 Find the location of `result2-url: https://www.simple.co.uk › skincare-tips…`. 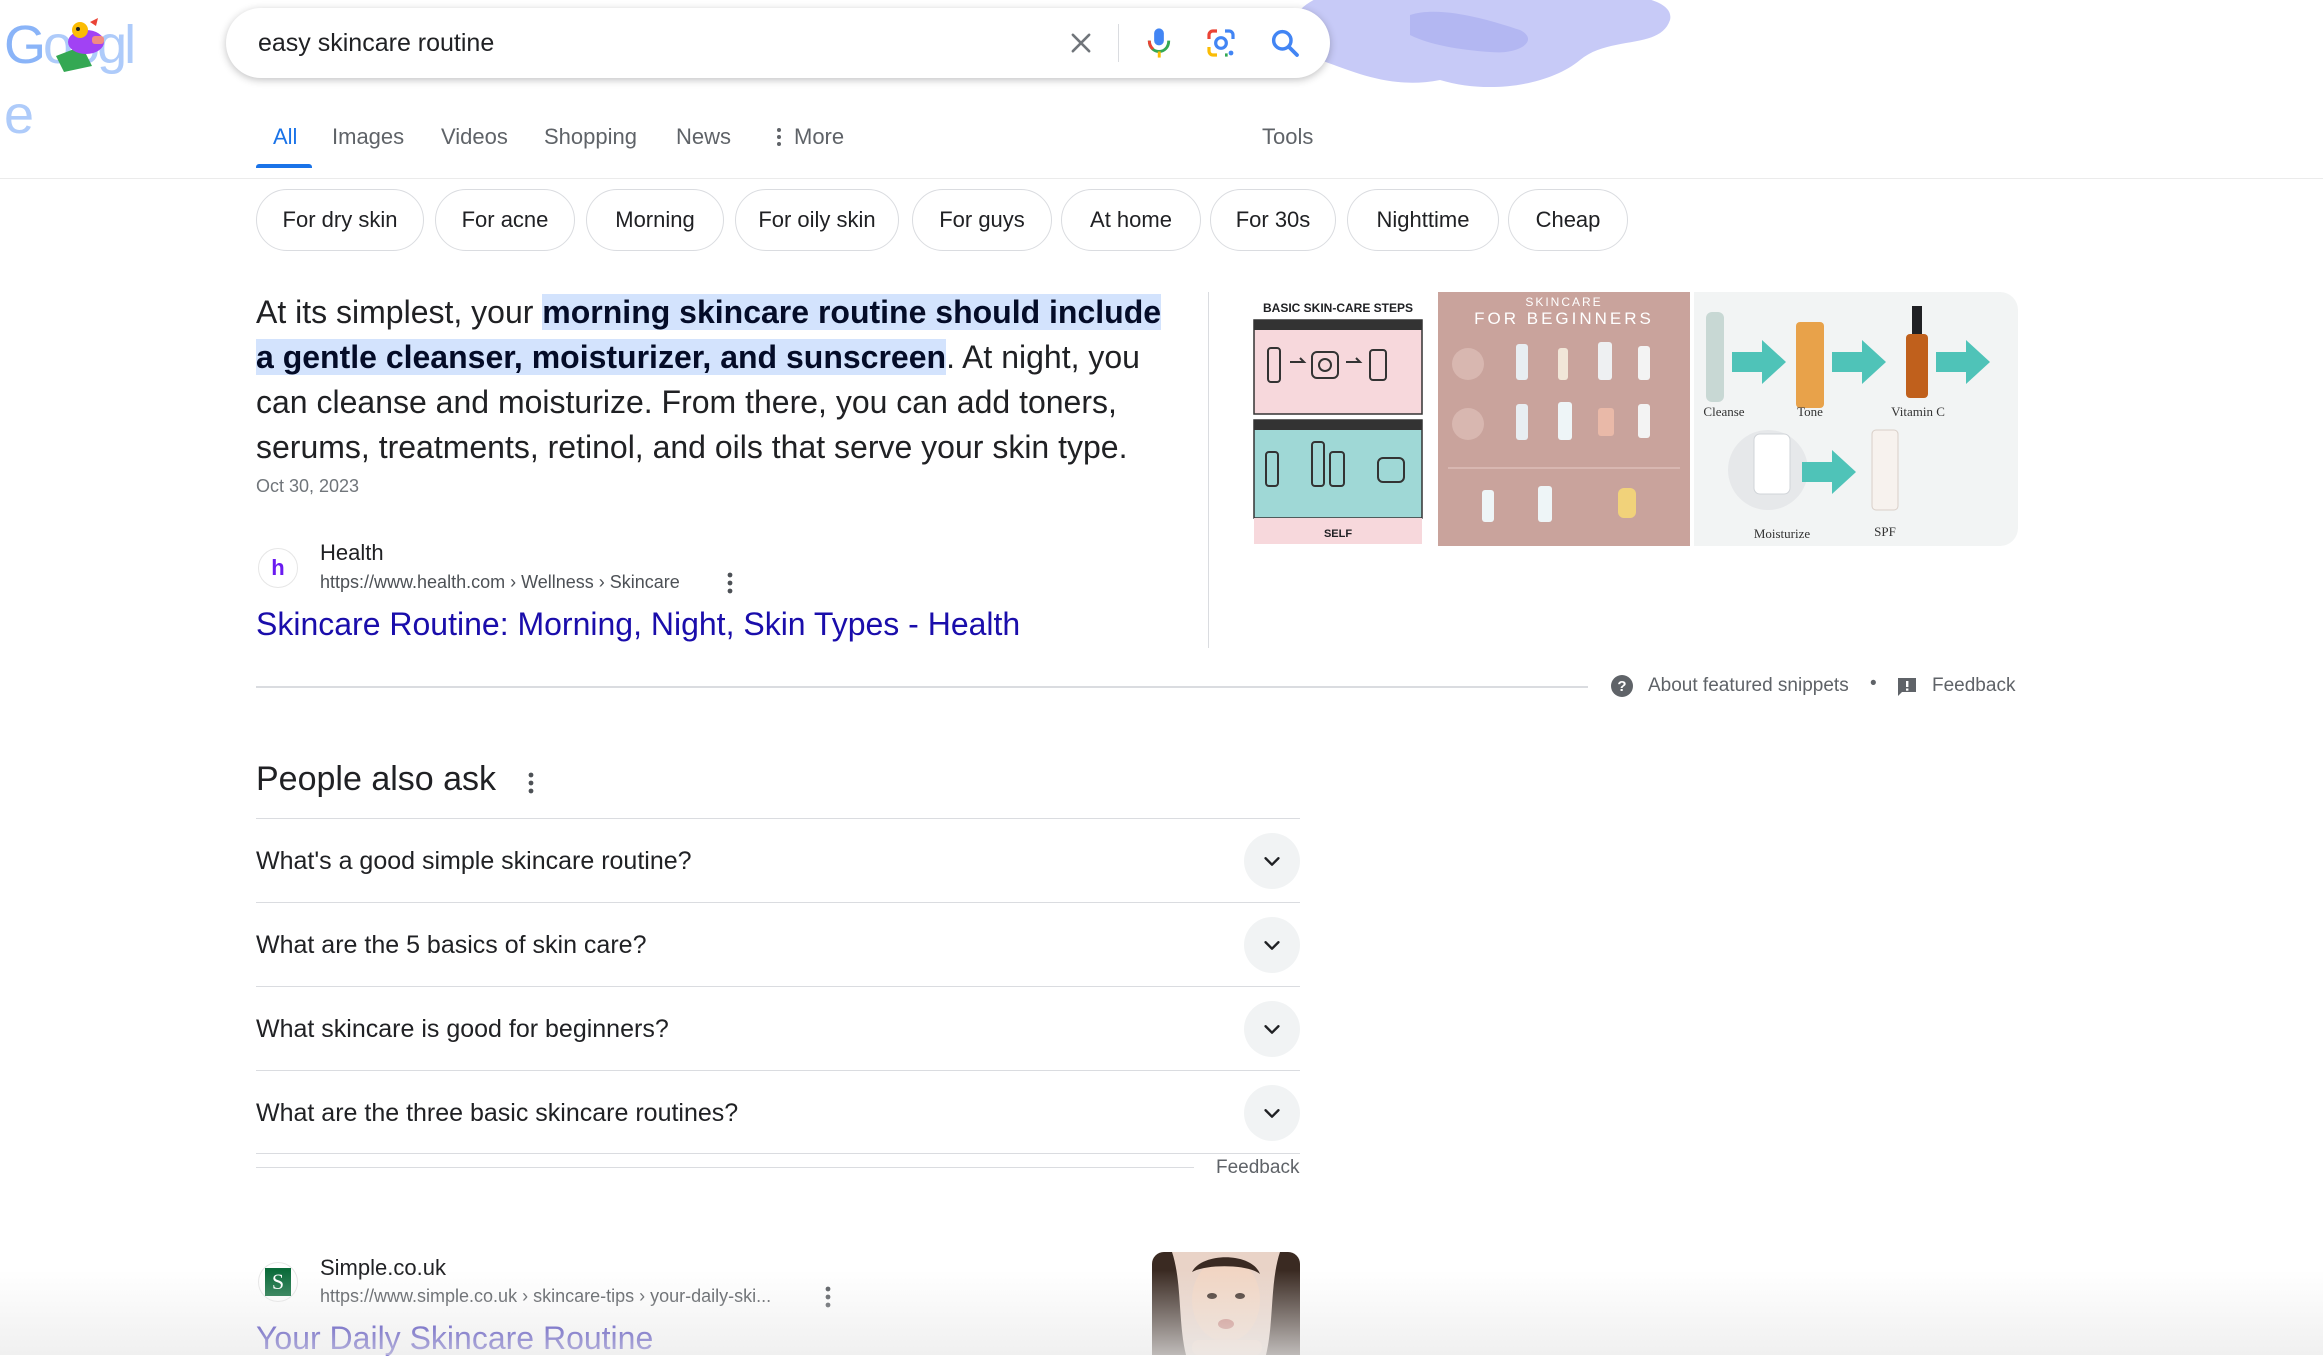

result2-url: https://www.simple.co.uk › skincare-tips… is located at coordinates (545, 1296).